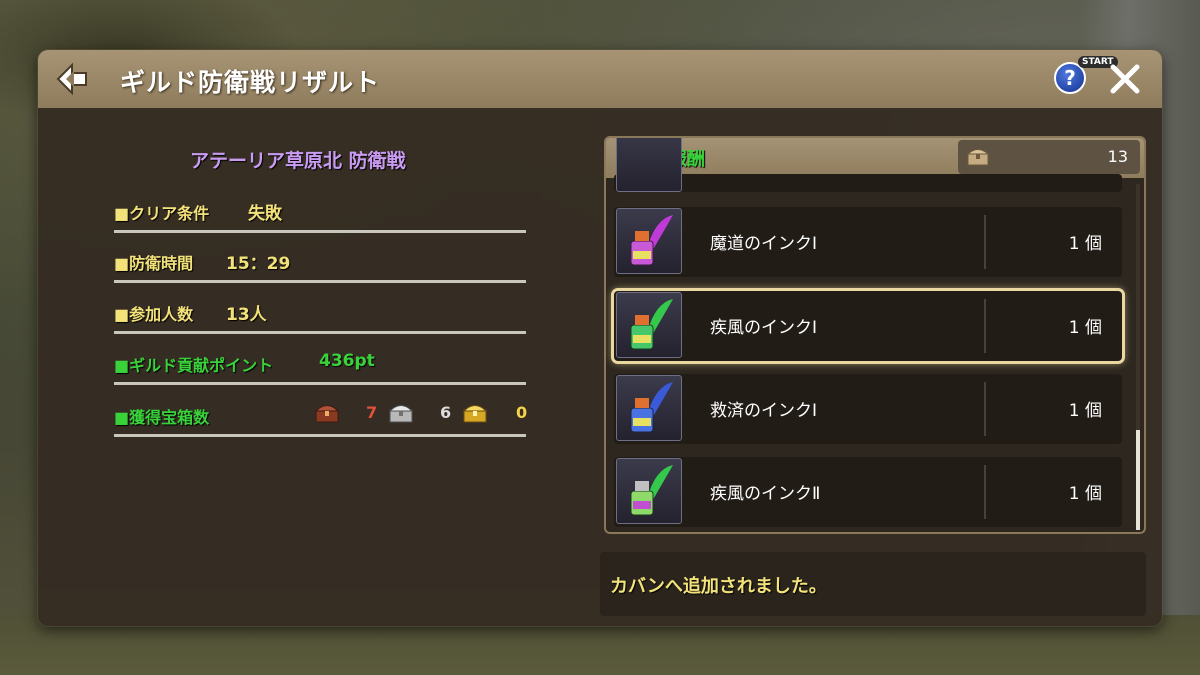  I want to click on message-text: カバンへ追加されました。, so click(718, 586).